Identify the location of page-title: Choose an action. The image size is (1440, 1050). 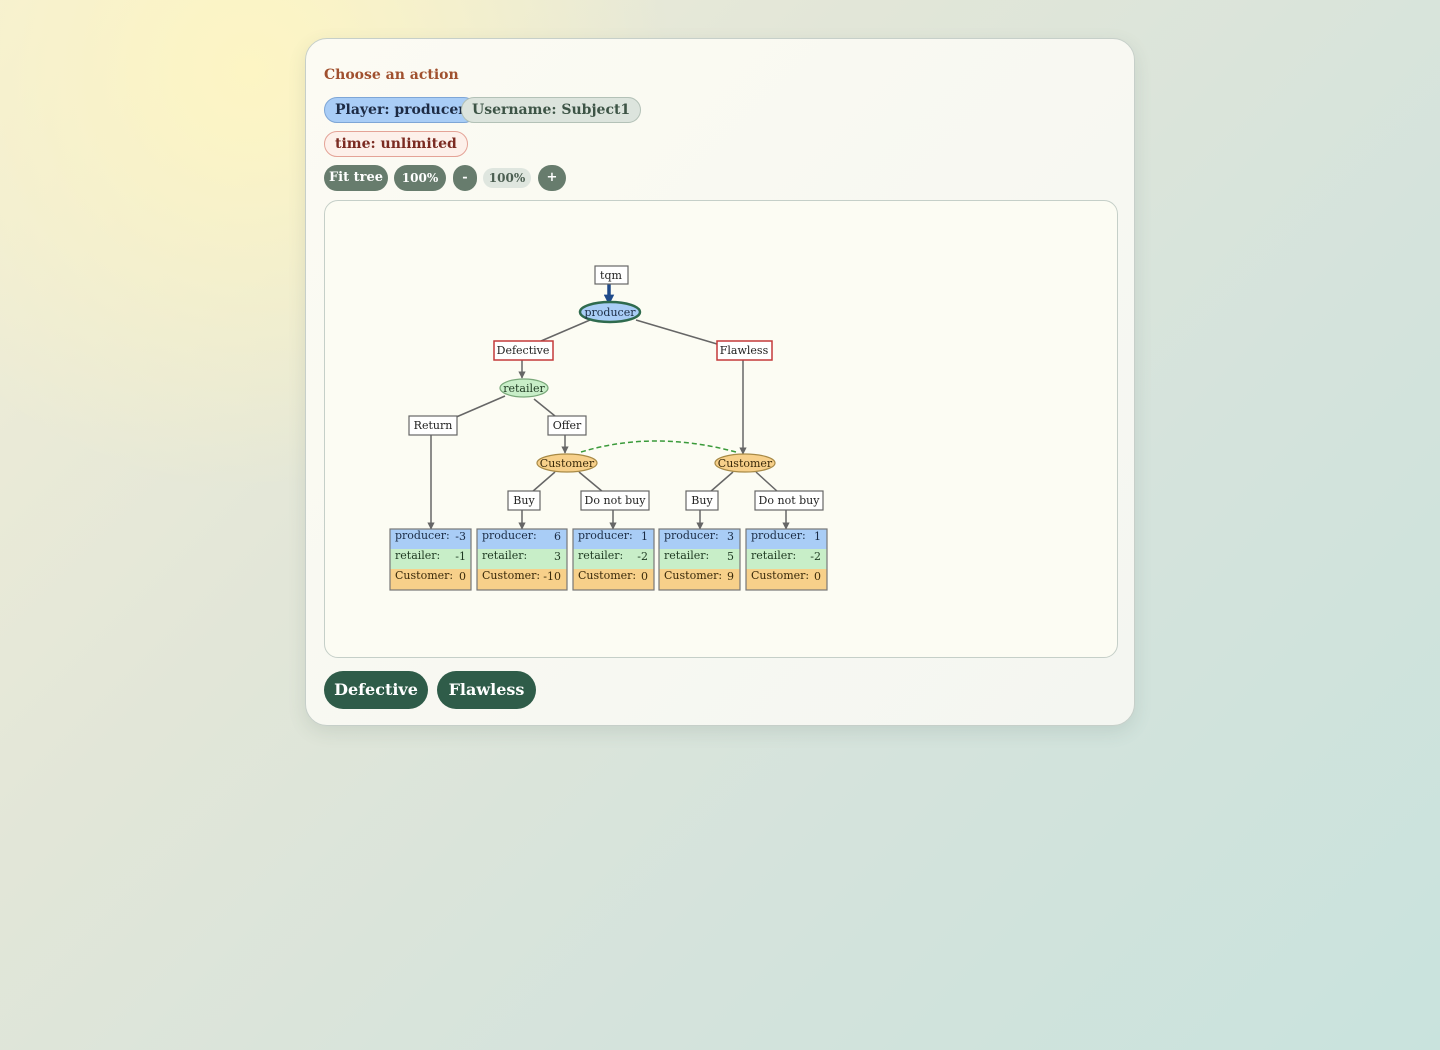
(391, 75).